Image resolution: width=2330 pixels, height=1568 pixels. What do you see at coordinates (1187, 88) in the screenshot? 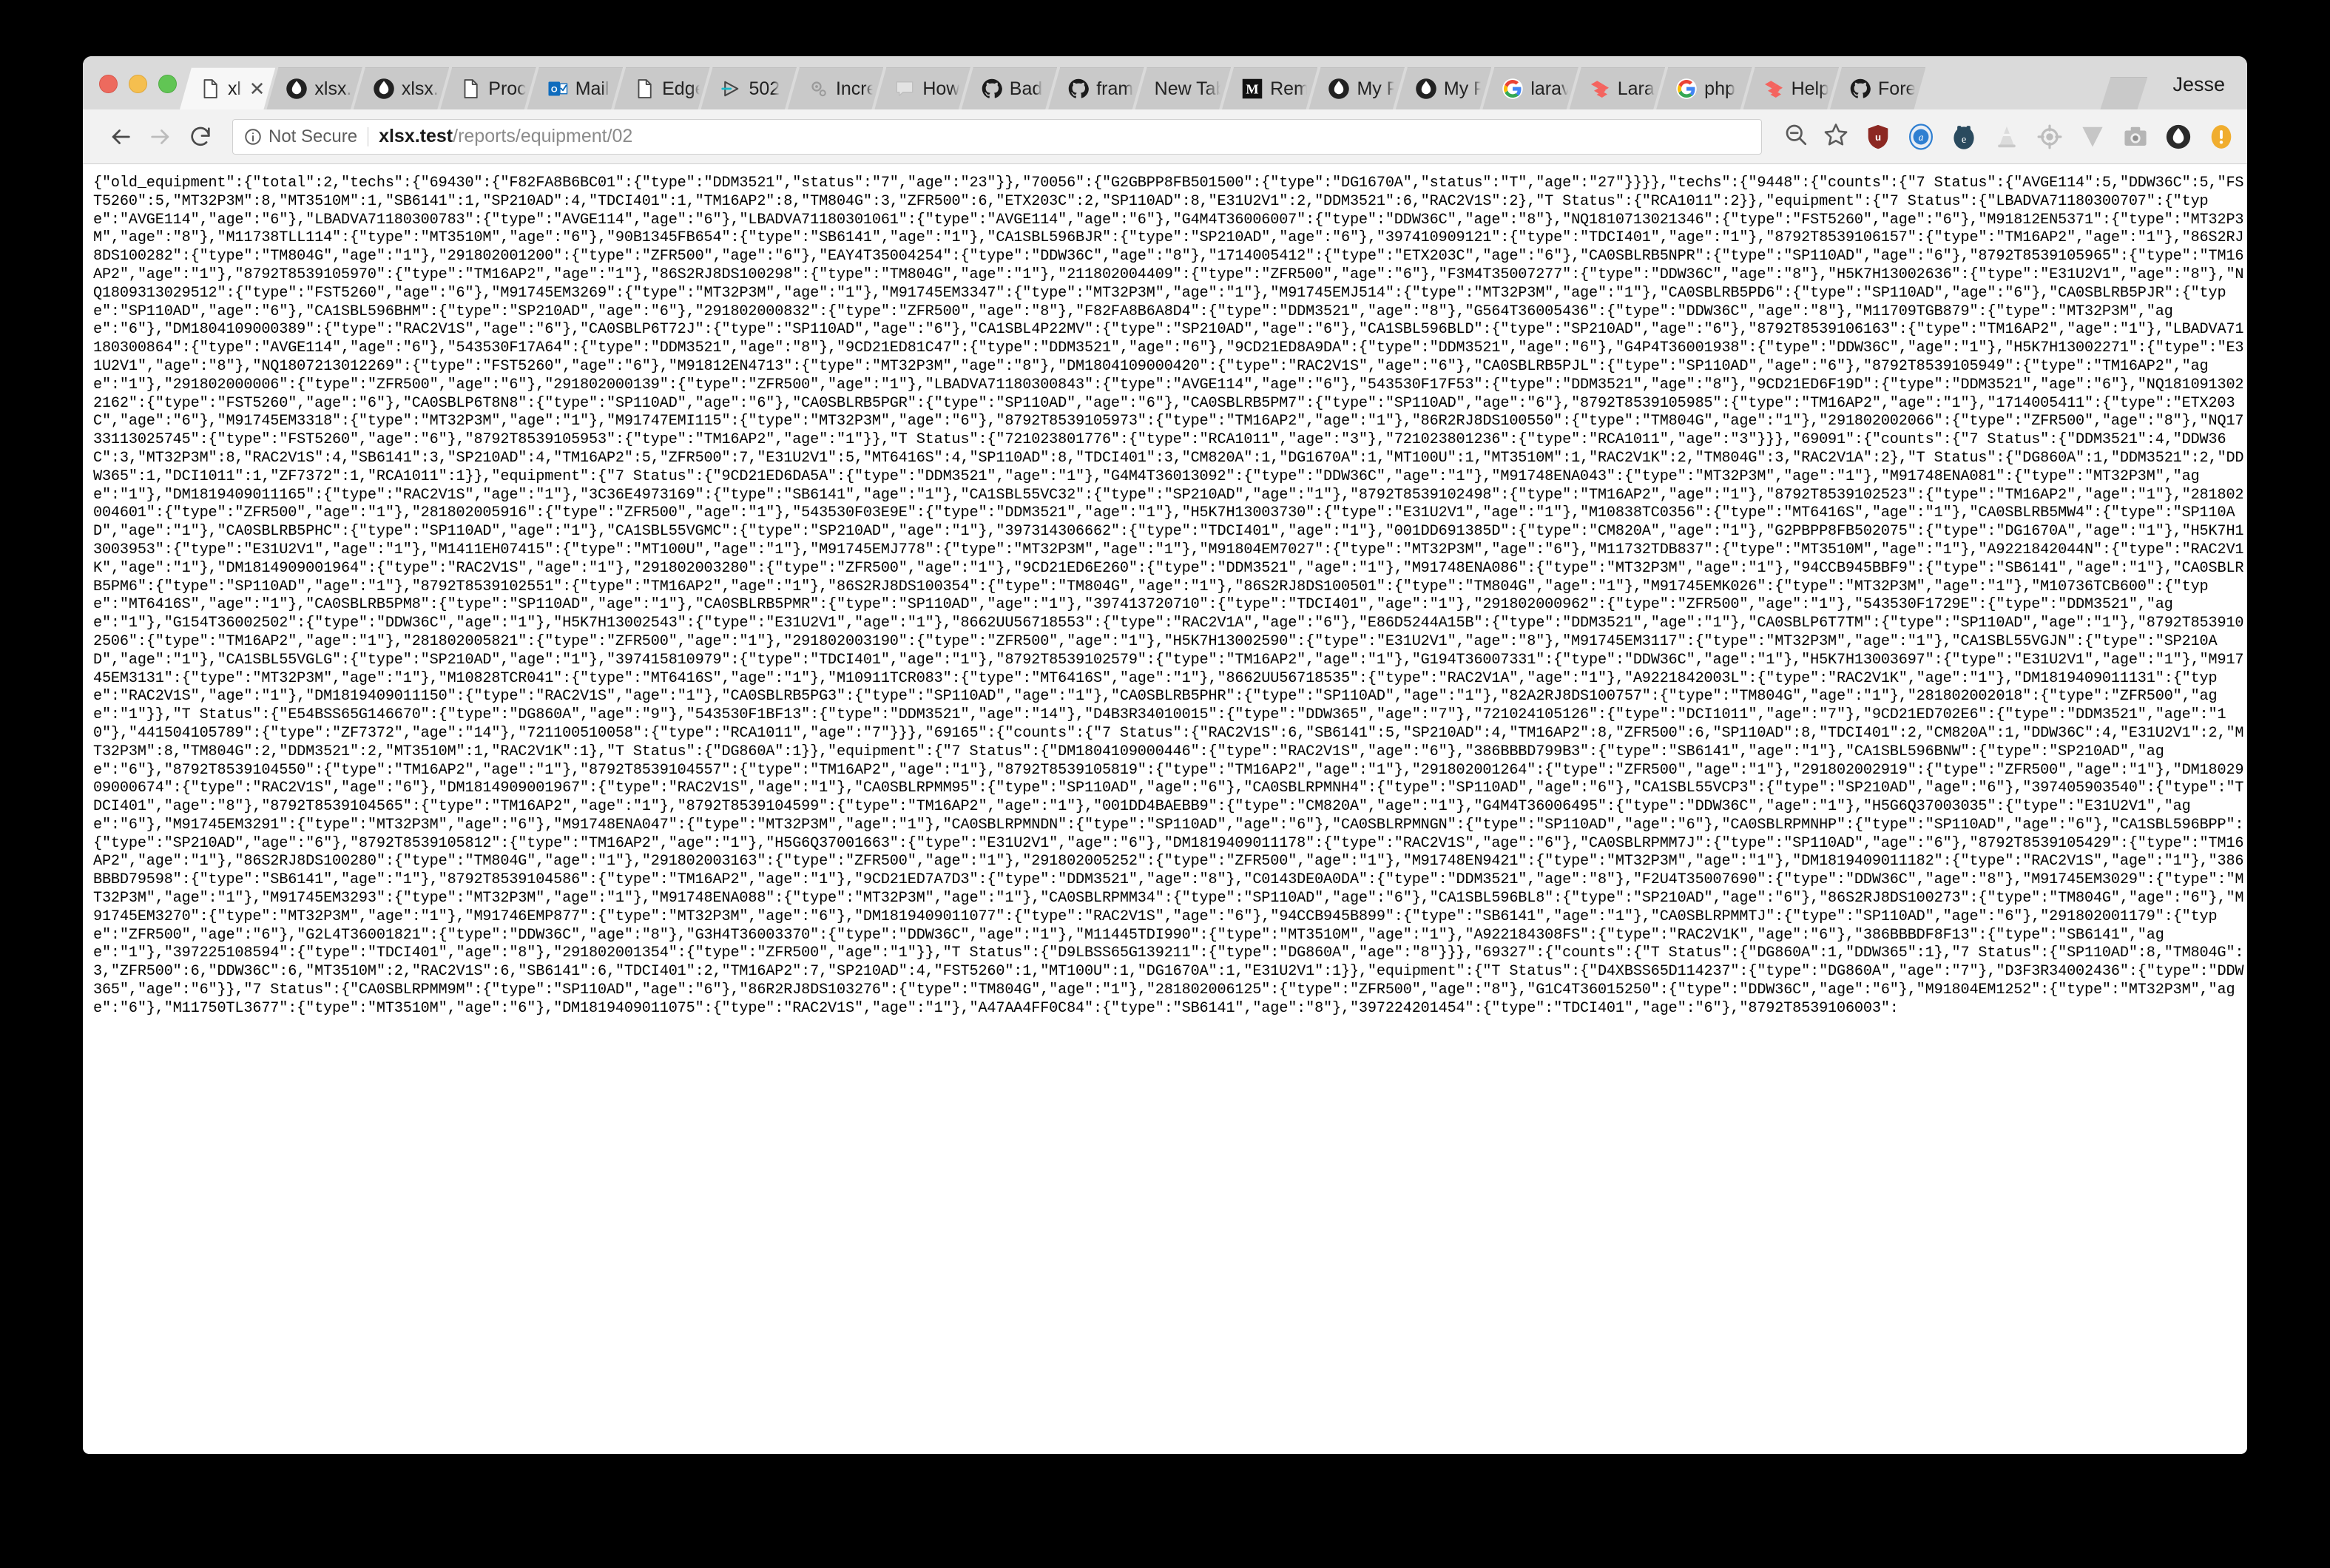
I see `tab-label: New Tab` at bounding box center [1187, 88].